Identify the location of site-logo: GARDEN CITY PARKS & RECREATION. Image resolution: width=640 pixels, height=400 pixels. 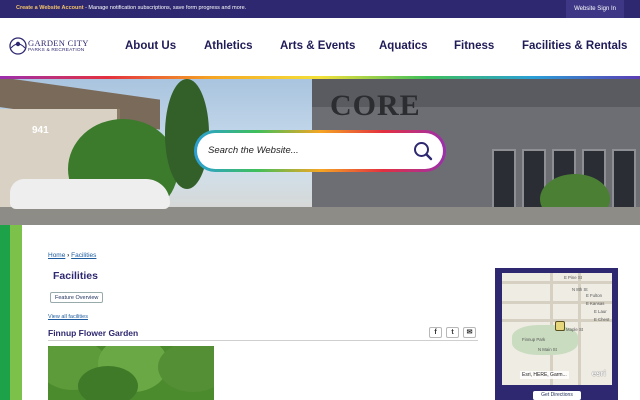
(54, 47).